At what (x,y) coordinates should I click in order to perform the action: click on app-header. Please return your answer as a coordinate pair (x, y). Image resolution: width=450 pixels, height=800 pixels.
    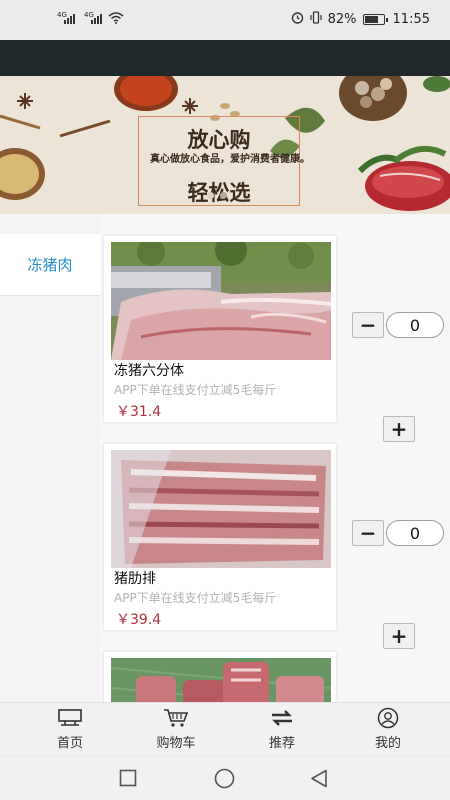
    Looking at the image, I should click on (225, 58).